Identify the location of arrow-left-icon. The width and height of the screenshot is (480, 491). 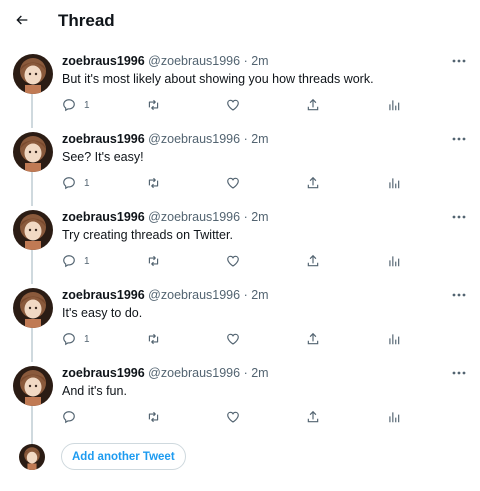
(22, 20).